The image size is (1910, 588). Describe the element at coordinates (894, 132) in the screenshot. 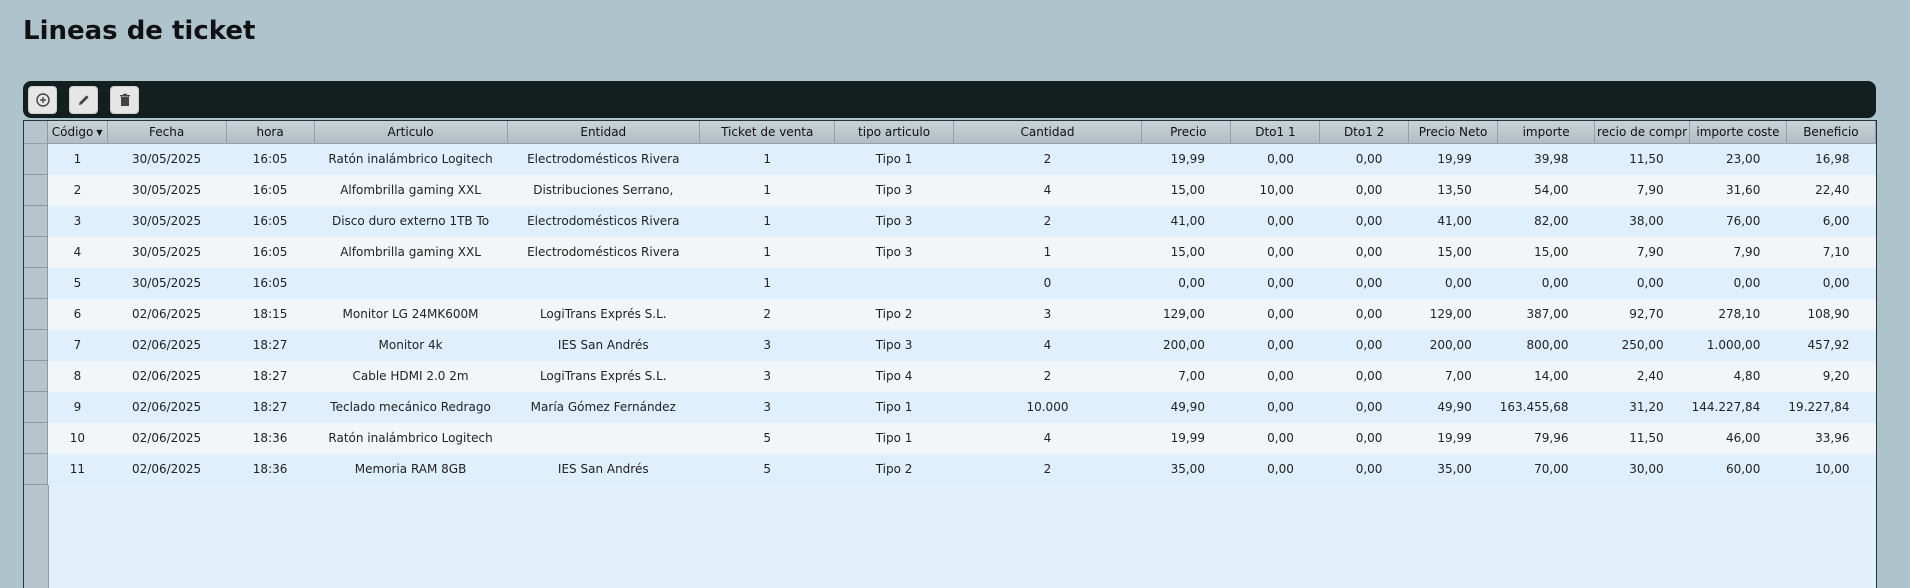

I see `column-header: tipo articulo` at that location.